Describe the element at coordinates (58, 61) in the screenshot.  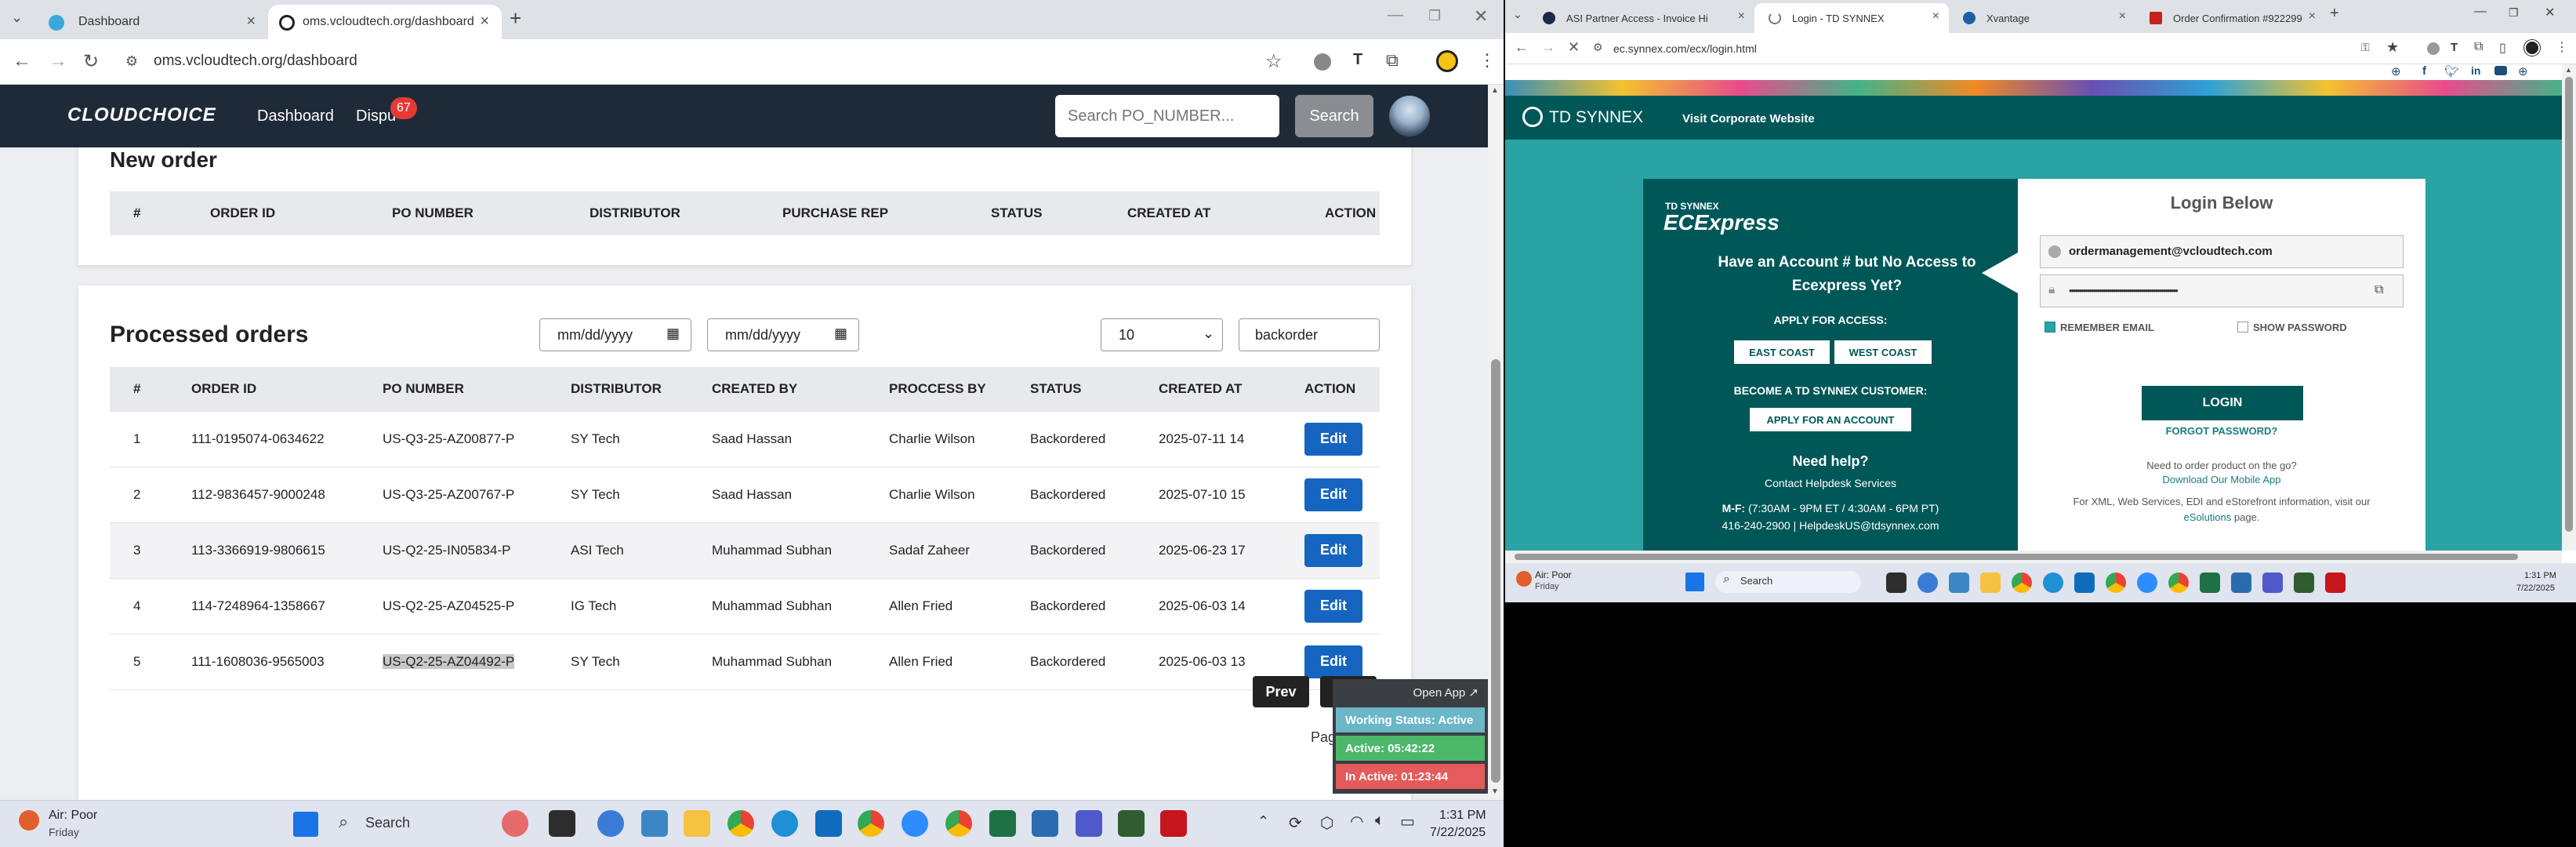
I see `forward-icon: →` at that location.